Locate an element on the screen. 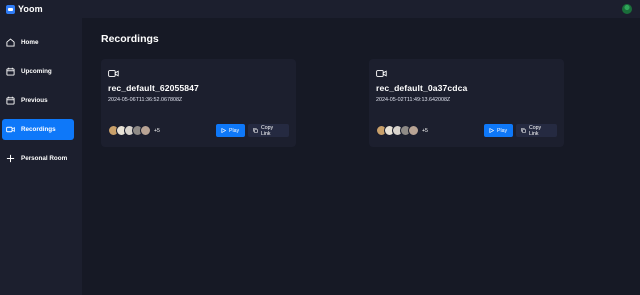 The image size is (640, 295). sidebar-item-recordings: Recordings is located at coordinates (38, 129).